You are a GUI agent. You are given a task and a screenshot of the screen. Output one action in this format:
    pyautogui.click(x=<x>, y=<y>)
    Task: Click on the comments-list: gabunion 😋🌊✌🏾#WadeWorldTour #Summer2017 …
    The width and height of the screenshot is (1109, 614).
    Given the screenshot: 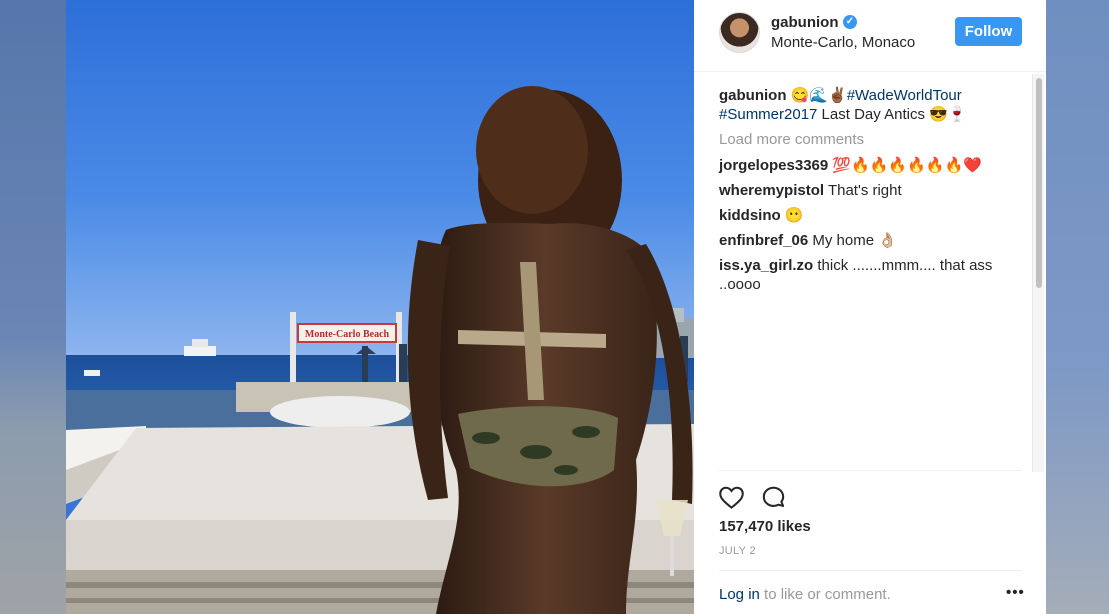 What is the action you would take?
    pyautogui.click(x=869, y=193)
    